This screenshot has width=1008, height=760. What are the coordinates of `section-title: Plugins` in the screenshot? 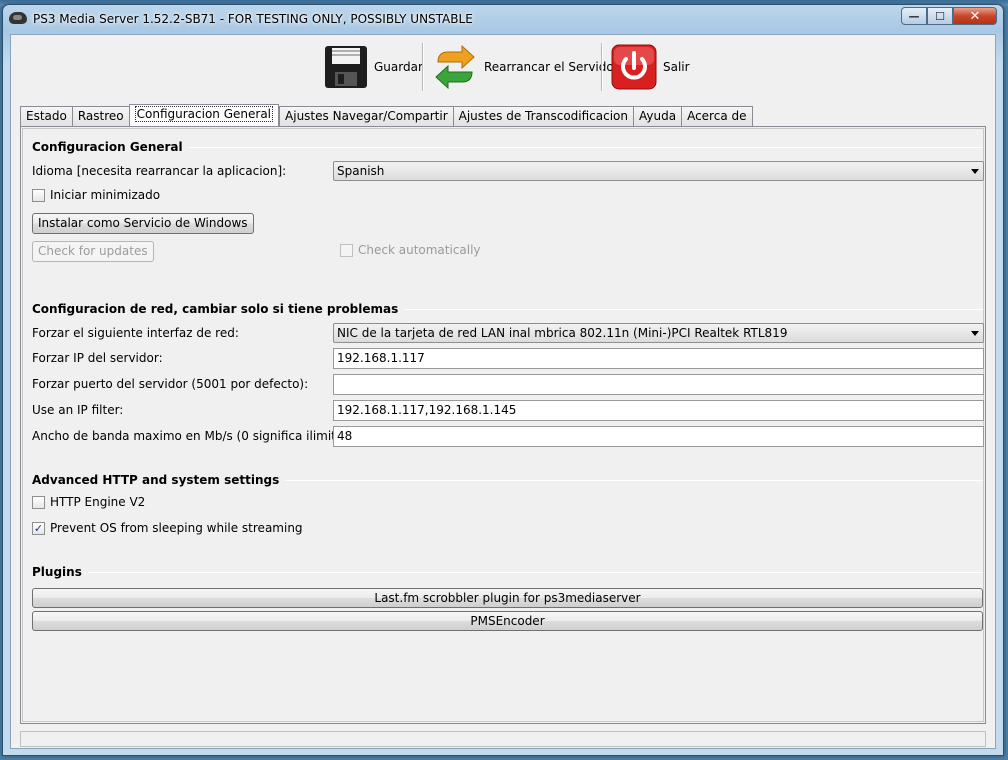 It's located at (57, 572).